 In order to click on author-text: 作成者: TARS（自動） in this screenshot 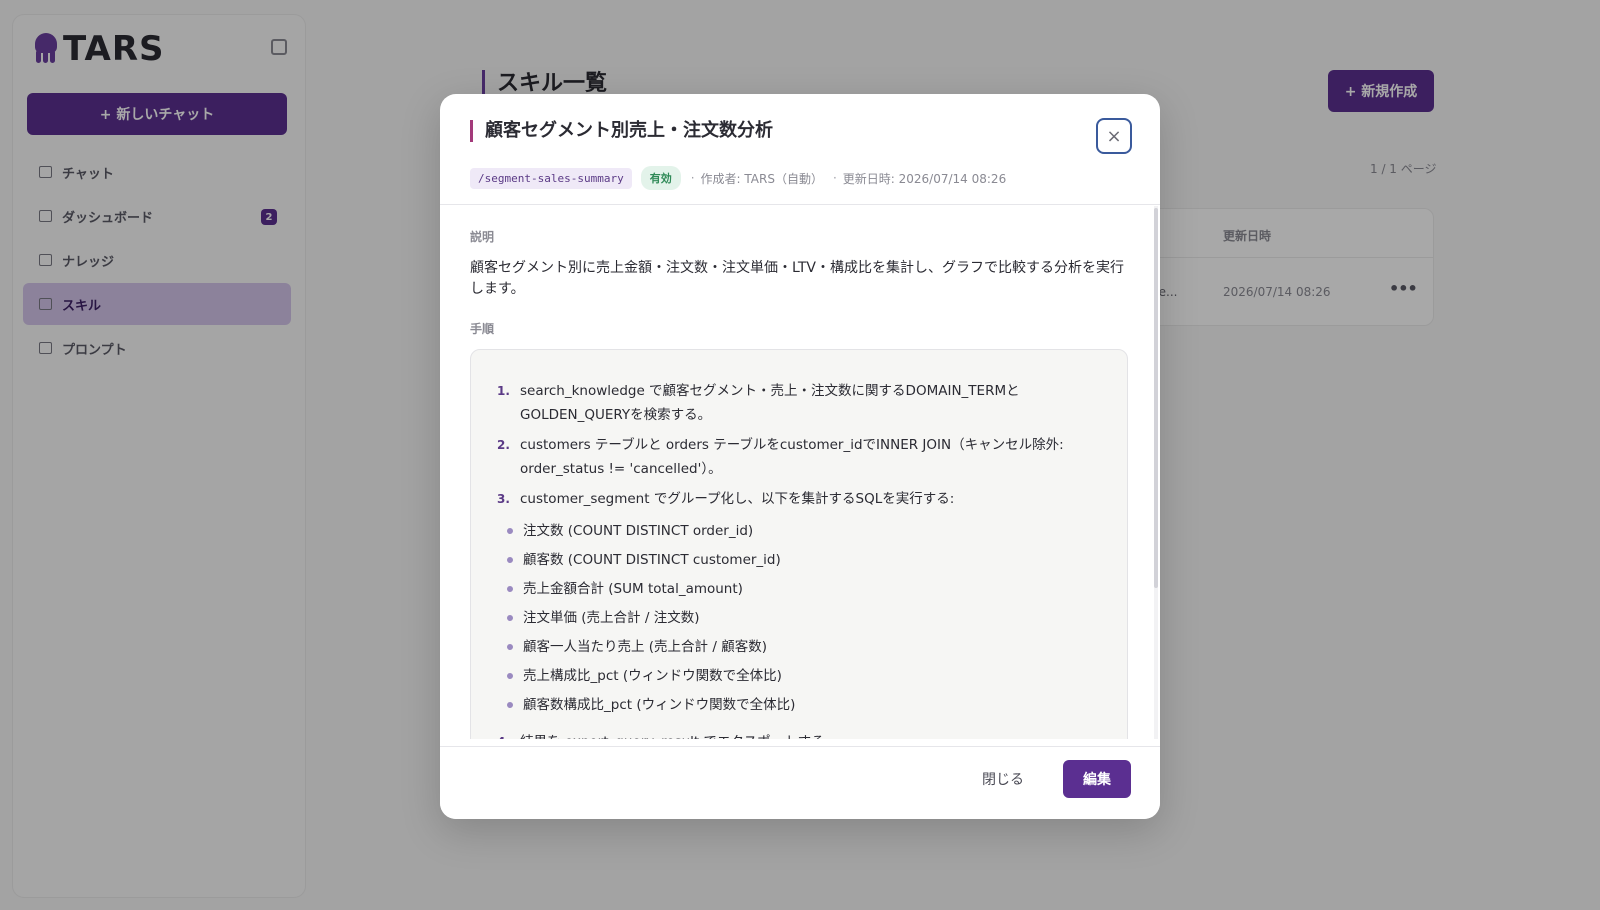, I will do `click(761, 178)`.